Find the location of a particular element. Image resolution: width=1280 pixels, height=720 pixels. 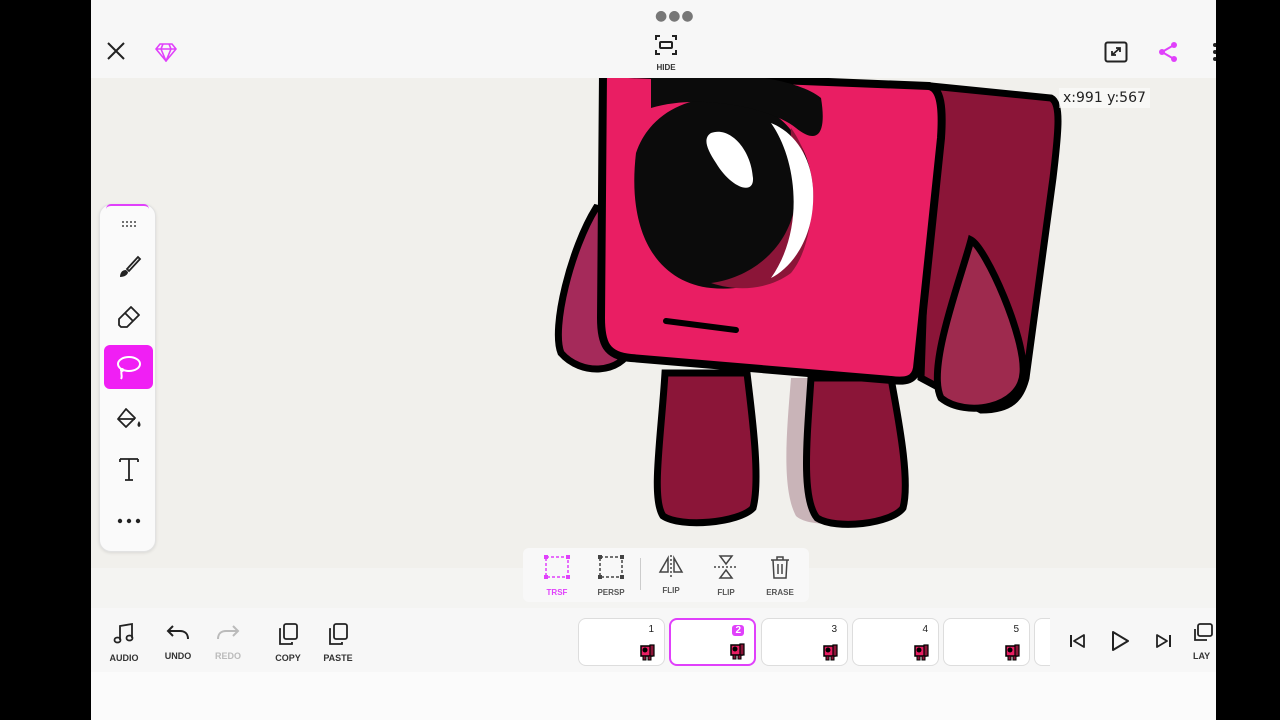

eraser-tool is located at coordinates (128, 317).